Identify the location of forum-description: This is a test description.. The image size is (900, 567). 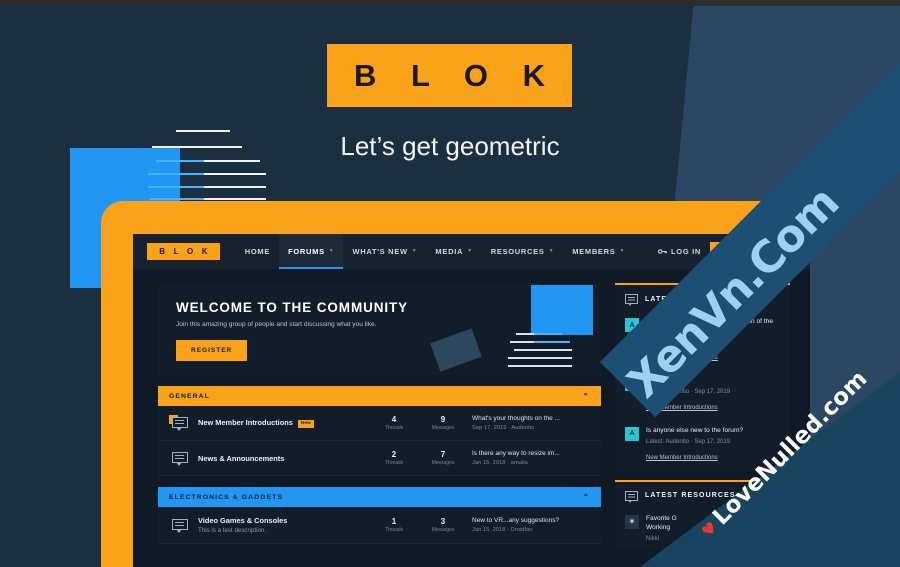
(232, 530).